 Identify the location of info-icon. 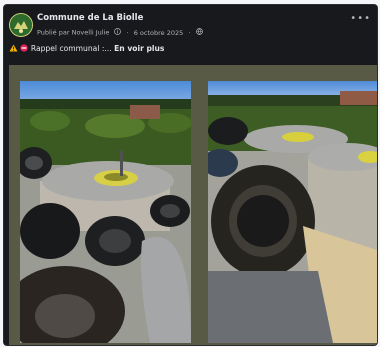
(118, 32).